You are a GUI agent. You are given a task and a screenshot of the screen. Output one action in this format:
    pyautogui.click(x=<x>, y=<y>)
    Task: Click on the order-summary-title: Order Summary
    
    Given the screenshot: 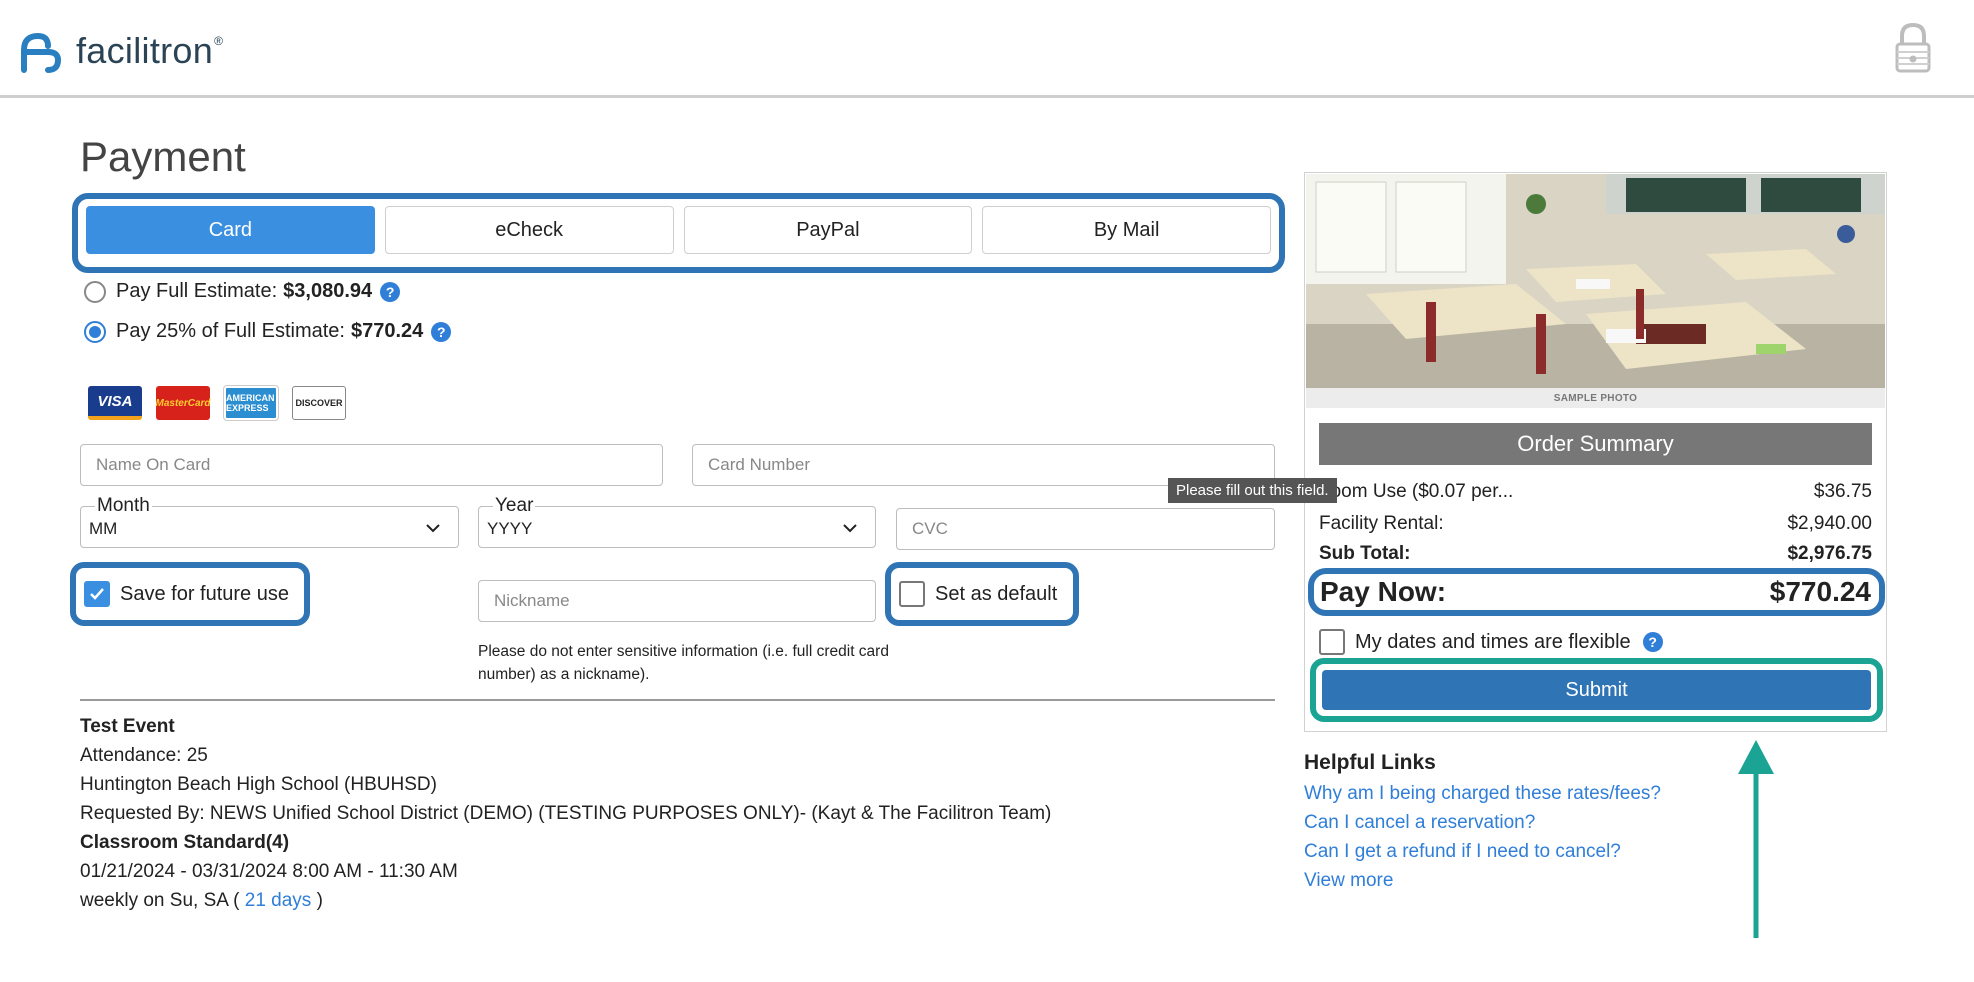 What is the action you would take?
    pyautogui.click(x=1595, y=444)
    